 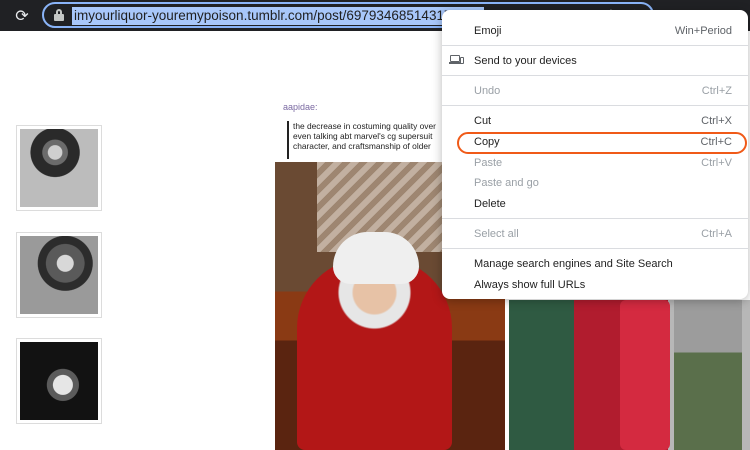 What do you see at coordinates (59, 15) in the screenshot?
I see `lock-icon` at bounding box center [59, 15].